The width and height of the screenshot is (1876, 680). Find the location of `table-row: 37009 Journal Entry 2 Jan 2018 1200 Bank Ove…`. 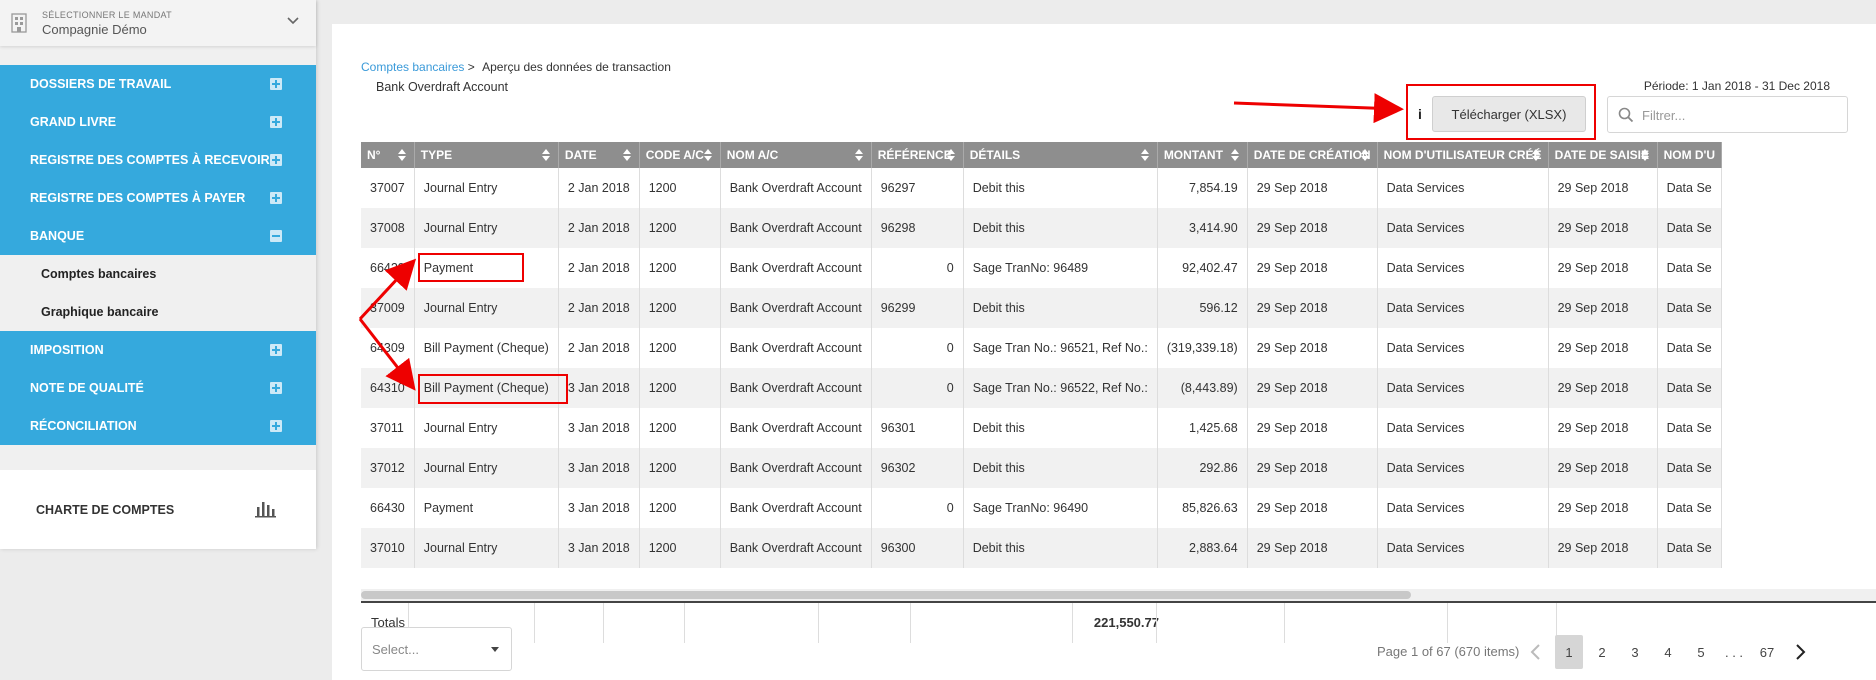

table-row: 37009 Journal Entry 2 Jan 2018 1200 Bank Ove… is located at coordinates (1042, 308).